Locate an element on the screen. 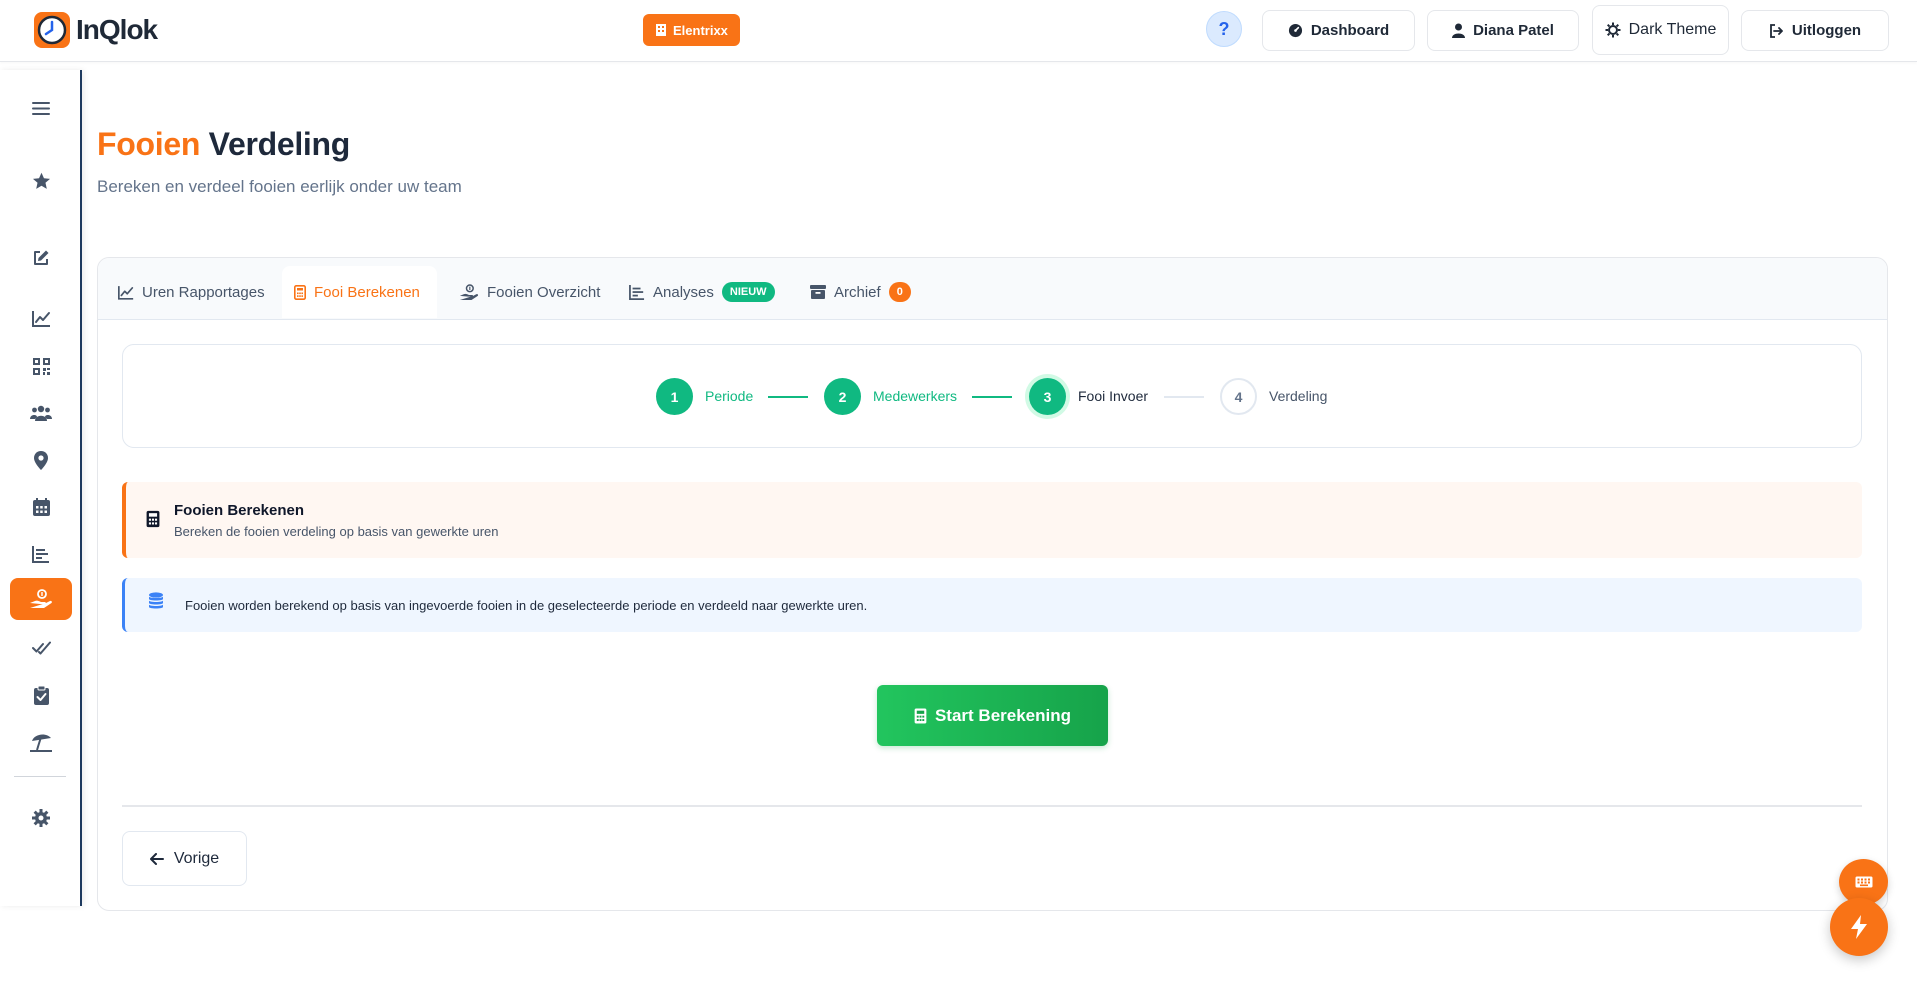 The height and width of the screenshot is (985, 1917). sidebar-item-settings is located at coordinates (41, 818).